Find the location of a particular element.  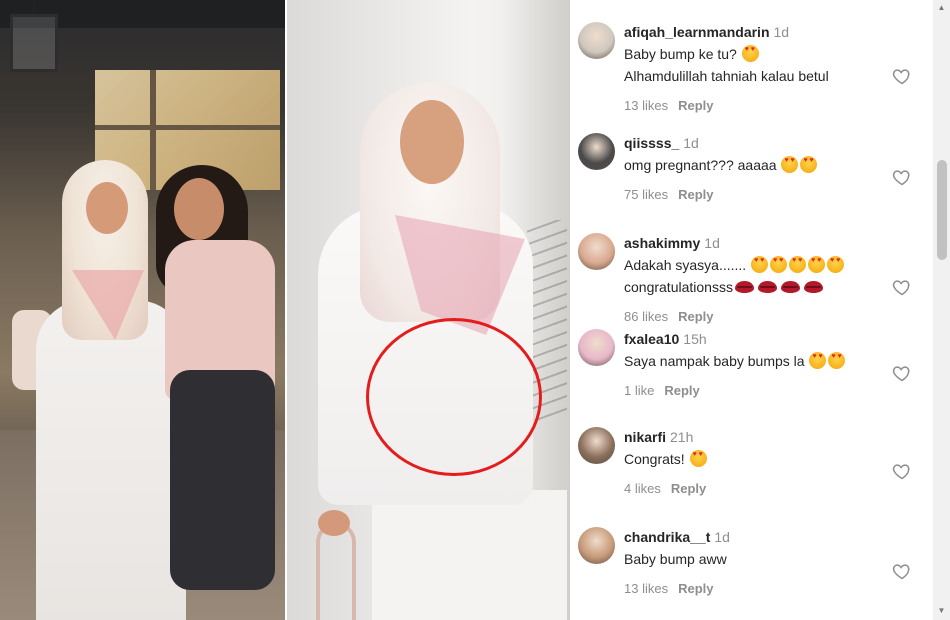

comment-username: afiqah_learnmandarin 1d is located at coordinates (706, 32).